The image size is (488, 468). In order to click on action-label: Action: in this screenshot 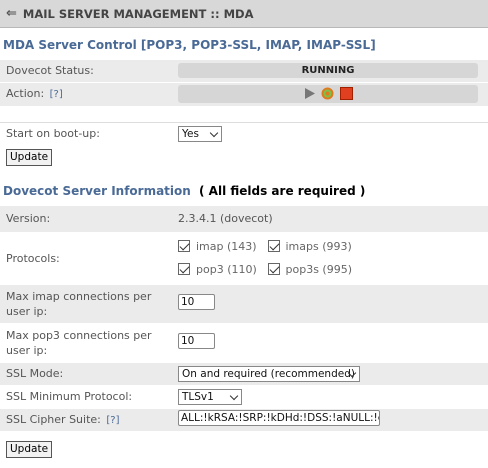, I will do `click(25, 93)`.